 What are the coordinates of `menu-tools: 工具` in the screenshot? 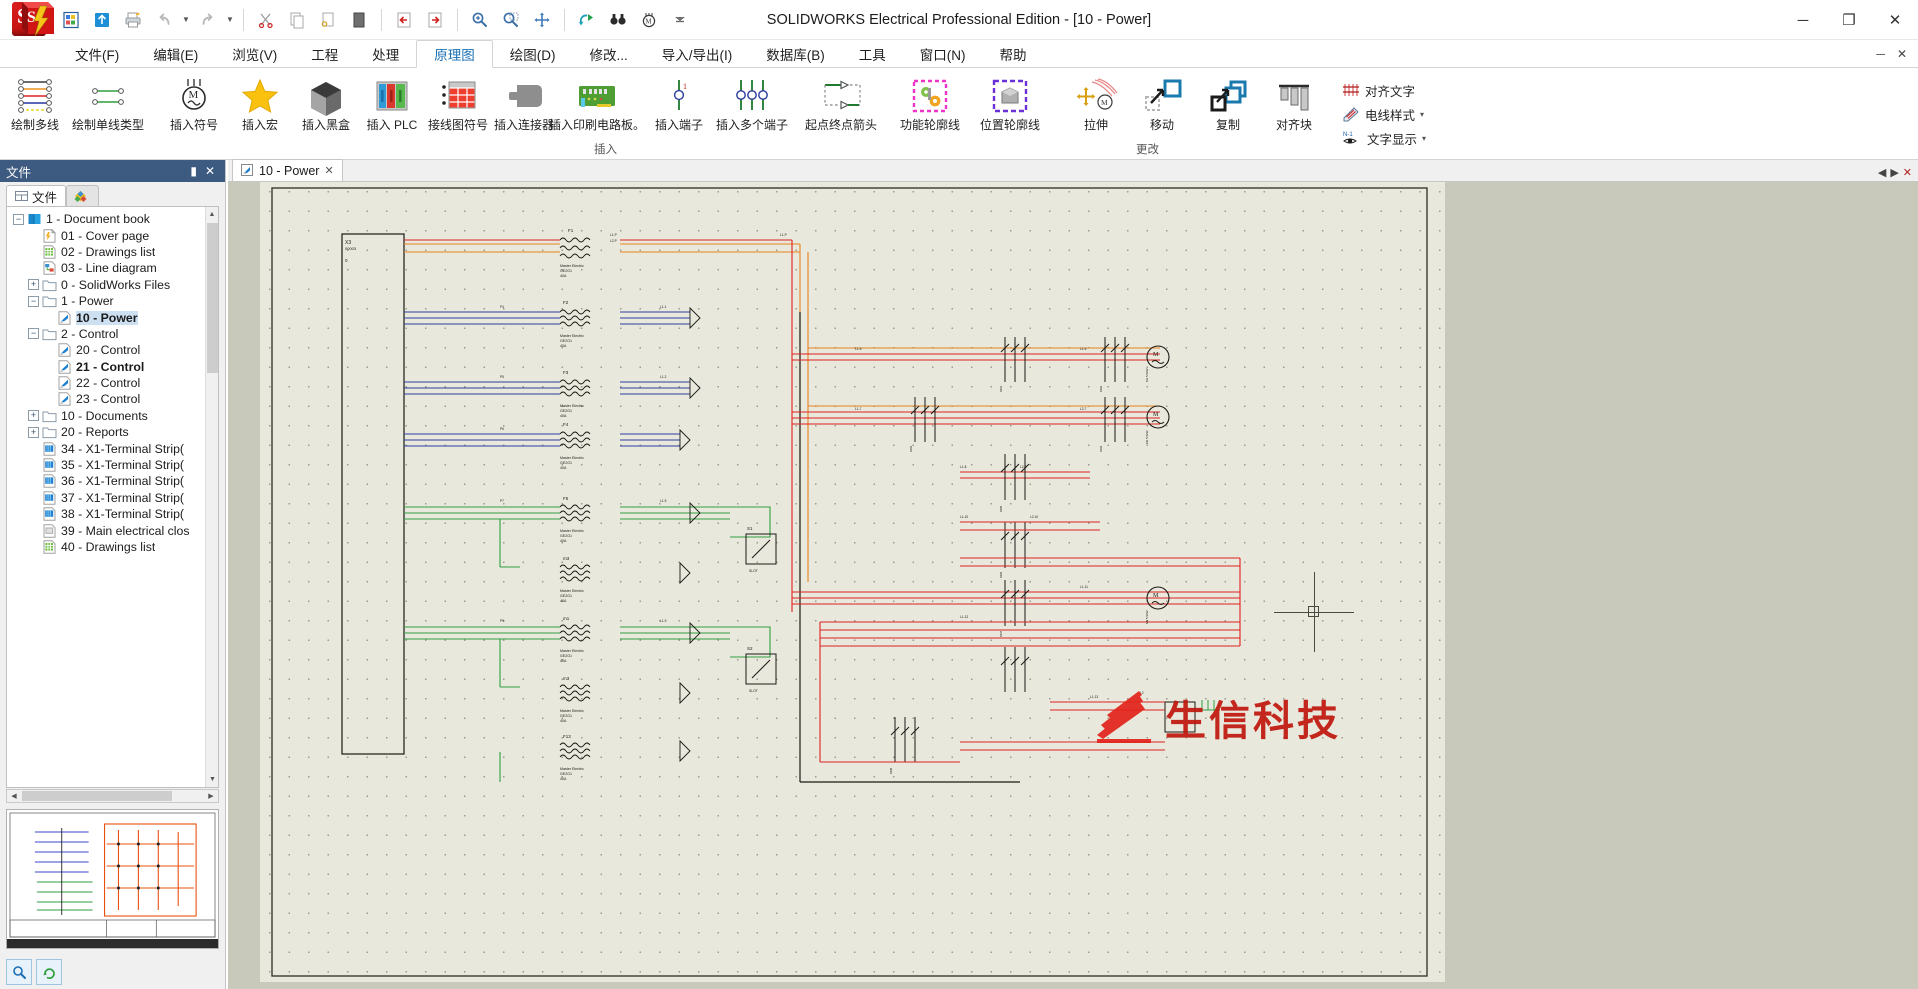 It's located at (872, 53).